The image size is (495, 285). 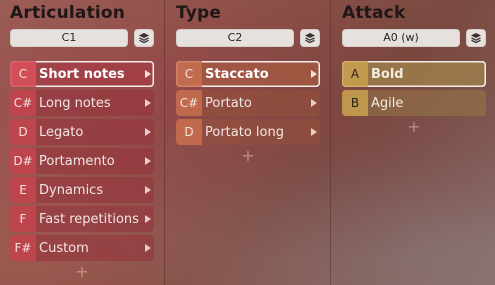 I want to click on type-list: C Staccato C# Portato D Portato long +, so click(x=248, y=112).